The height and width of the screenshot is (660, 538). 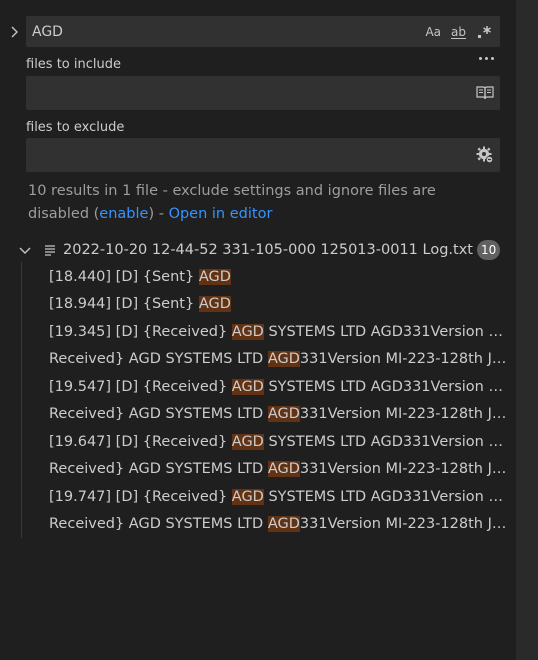 I want to click on match-result-row: [18.944] [D] {Sent} AGD, so click(x=258, y=305).